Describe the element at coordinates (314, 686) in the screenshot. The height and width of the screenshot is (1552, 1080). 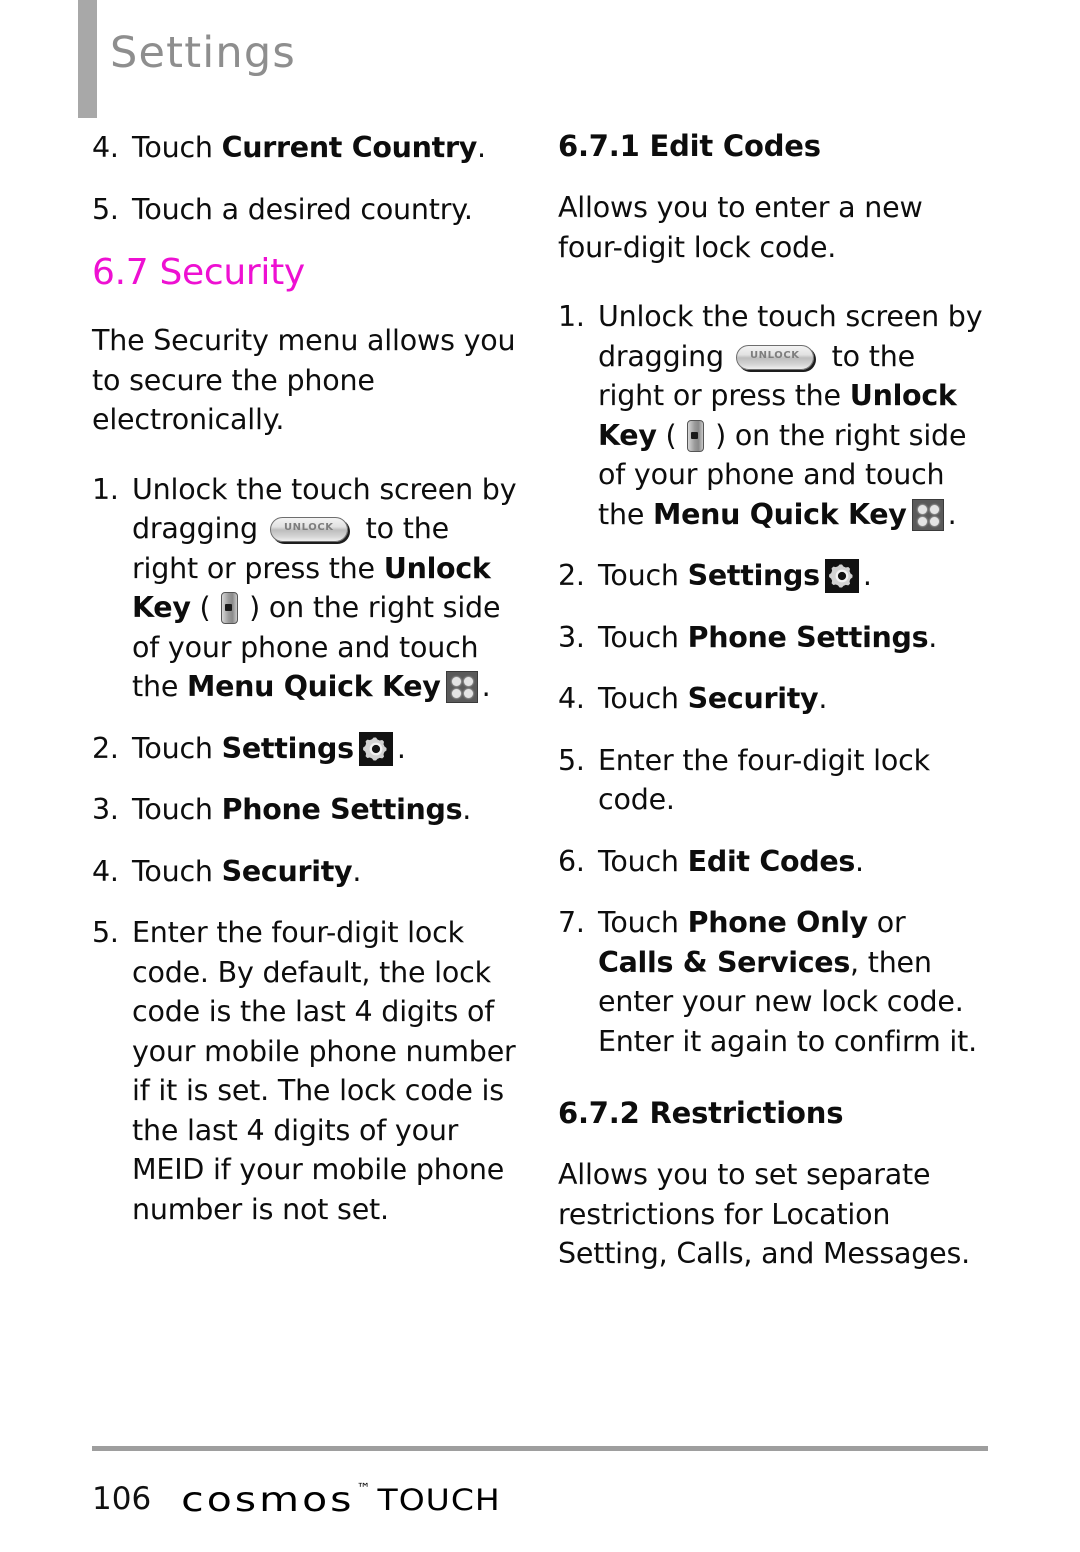
I see `list-text-bold-2: Menu Quick Key` at that location.